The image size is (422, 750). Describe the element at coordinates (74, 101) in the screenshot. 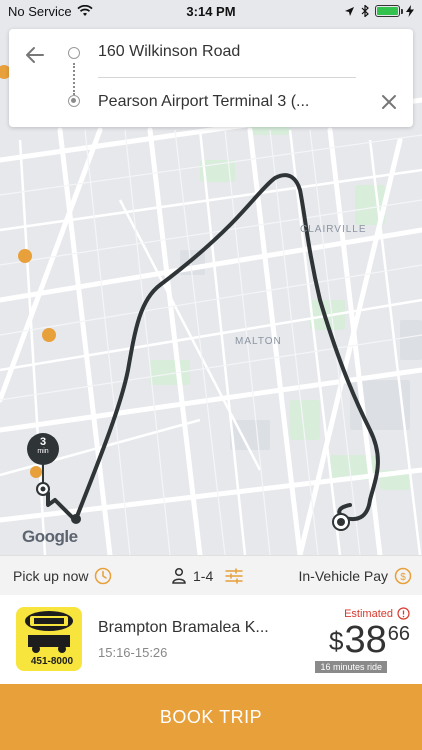

I see `destination-dot-icon` at that location.